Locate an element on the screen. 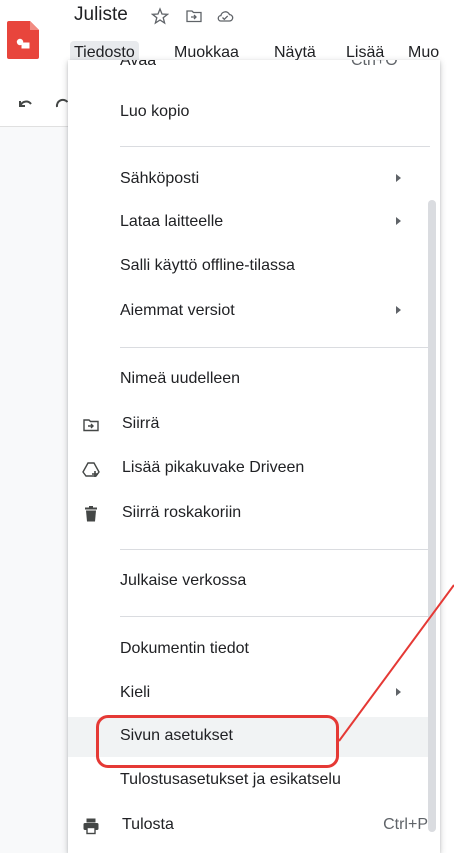 Image resolution: width=454 pixels, height=853 pixels. menu-item-label: Tulostusasetukset ja esikatselu is located at coordinates (230, 779).